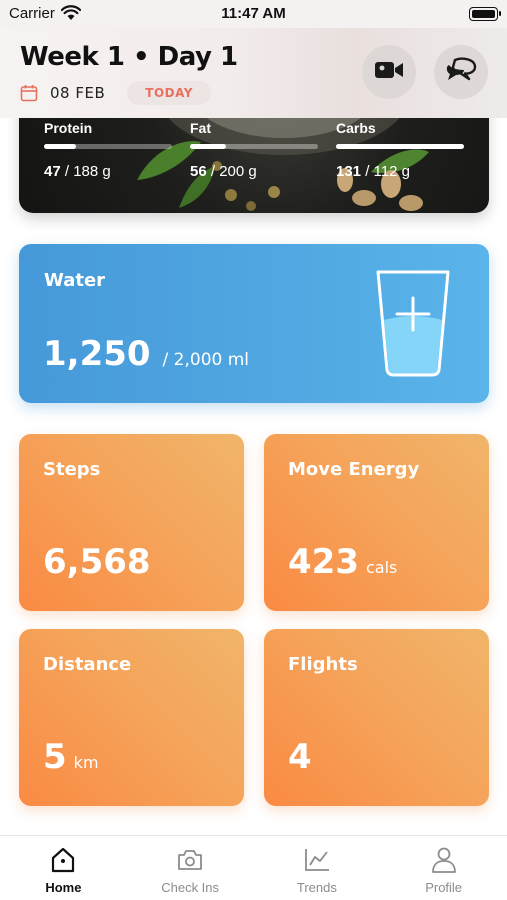 The height and width of the screenshot is (900, 507). I want to click on move-energy-amount: 423, so click(323, 562).